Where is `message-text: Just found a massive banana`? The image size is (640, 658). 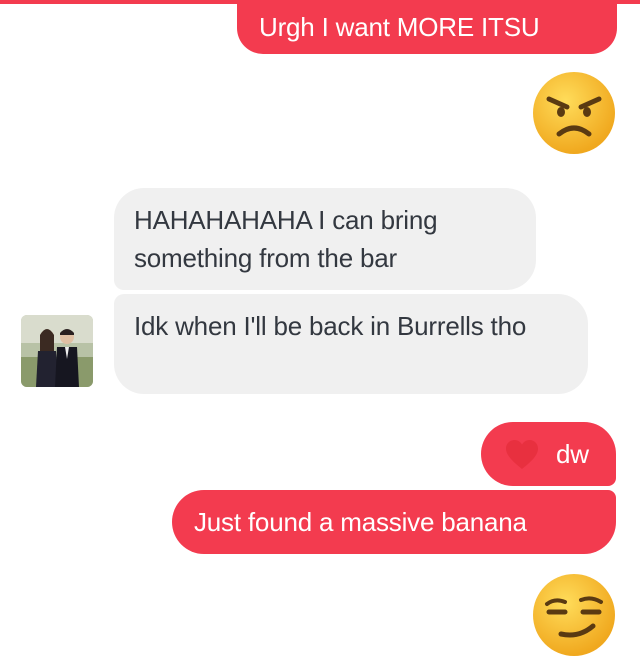 message-text: Just found a massive banana is located at coordinates (360, 522).